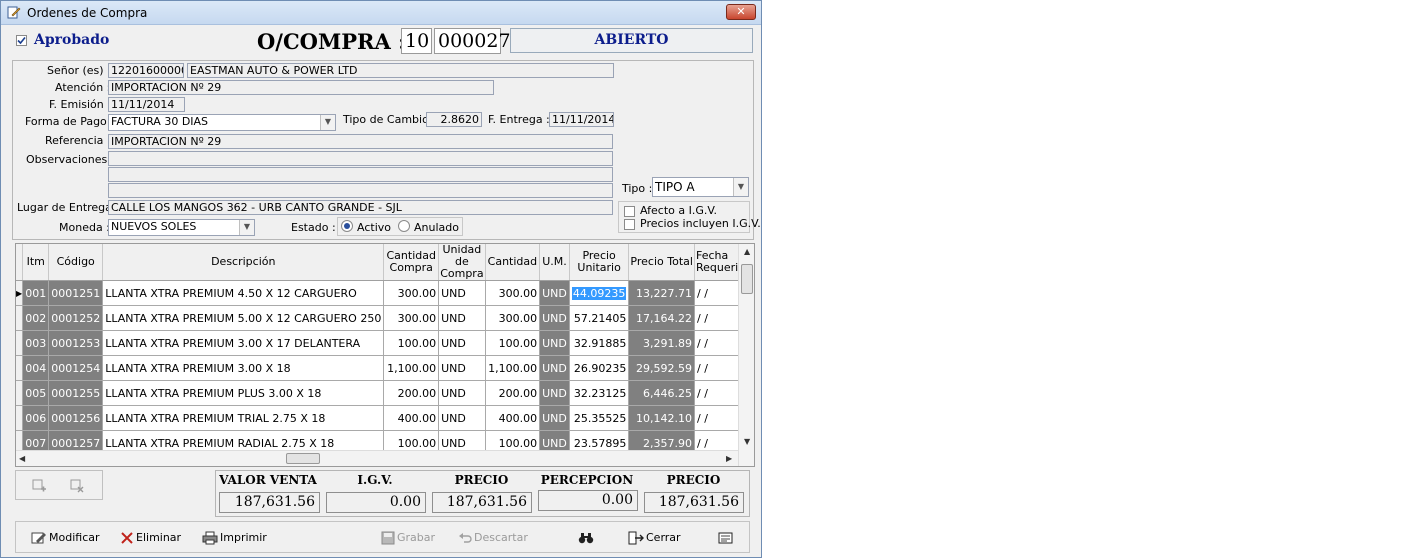 This screenshot has height=558, width=1407. What do you see at coordinates (150, 538) in the screenshot?
I see `eliminar-button: Eliminar` at bounding box center [150, 538].